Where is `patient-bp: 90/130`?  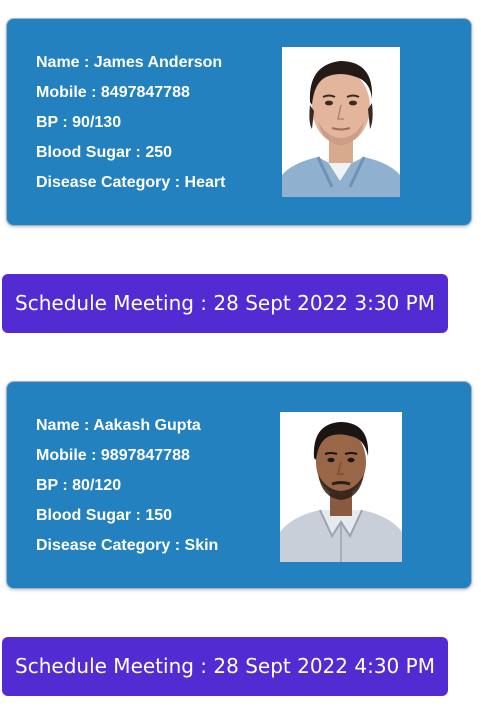 patient-bp: 90/130 is located at coordinates (97, 122).